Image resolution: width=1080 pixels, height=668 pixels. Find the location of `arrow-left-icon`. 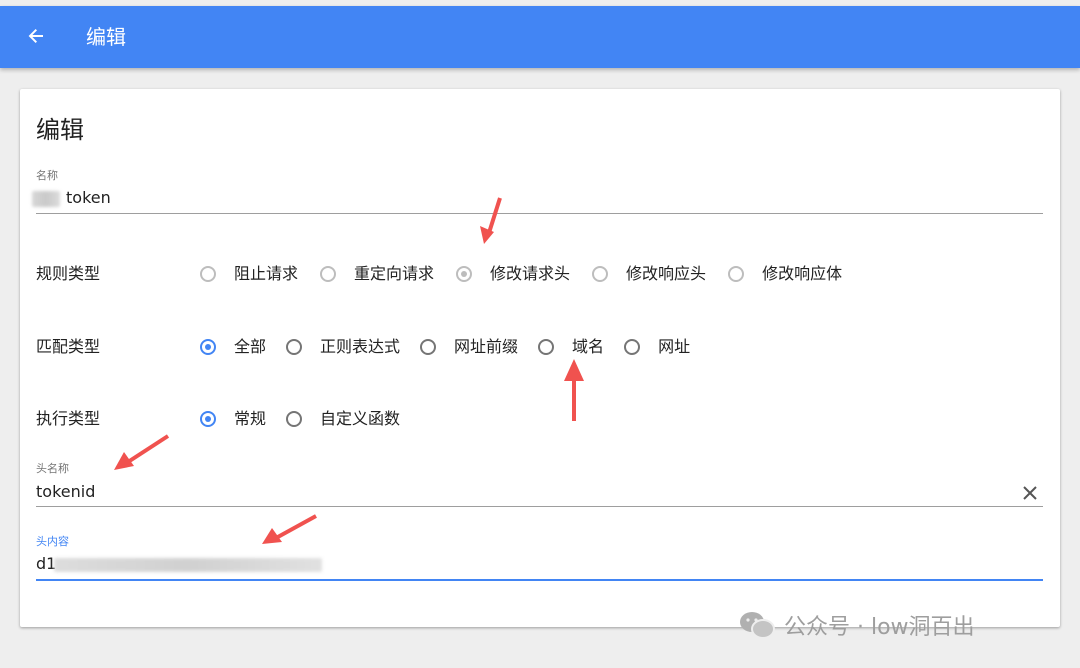

arrow-left-icon is located at coordinates (35, 36).